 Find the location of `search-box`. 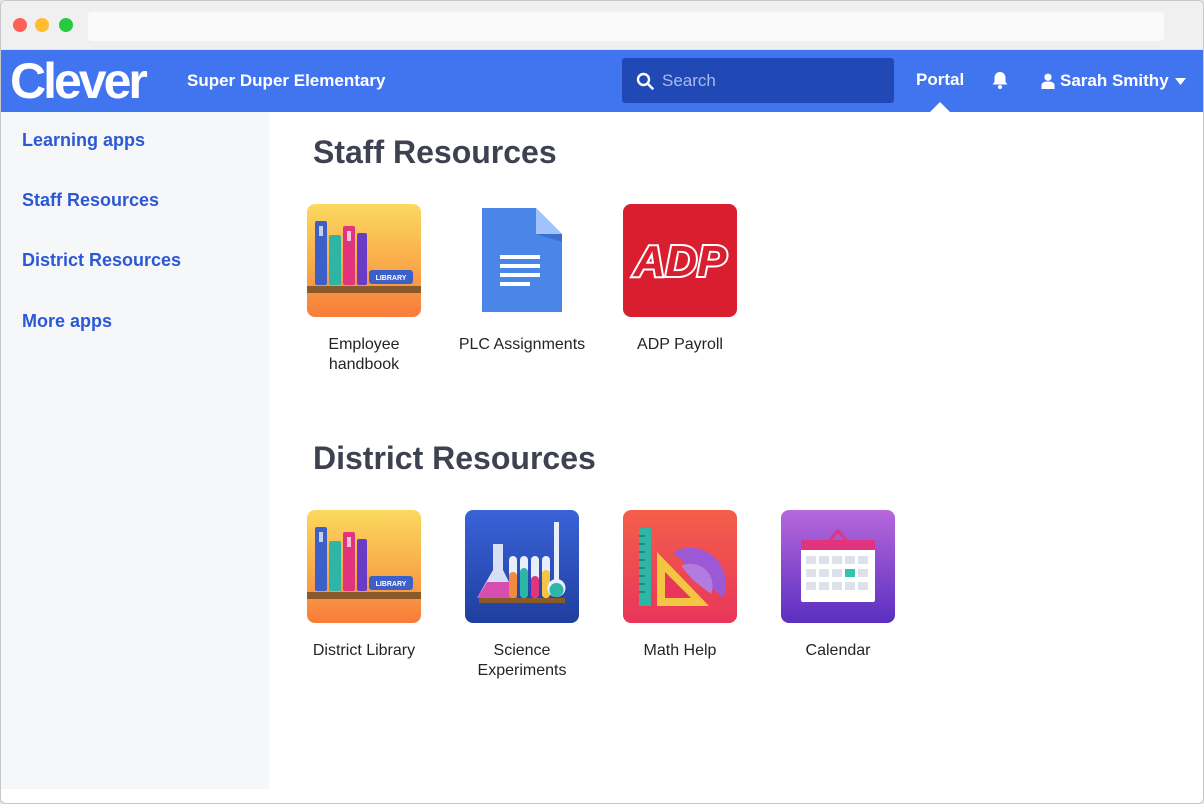

search-box is located at coordinates (758, 80).